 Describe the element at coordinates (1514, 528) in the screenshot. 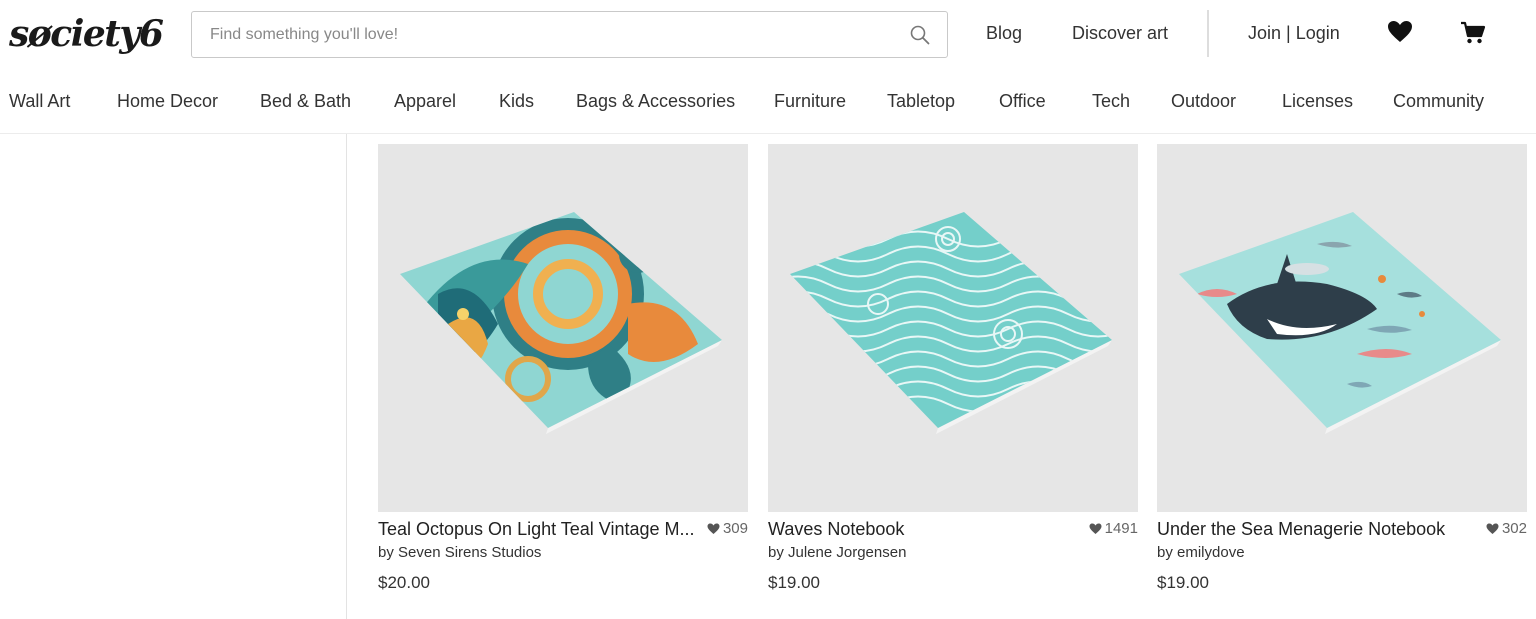

I see `likes-value: 302` at that location.